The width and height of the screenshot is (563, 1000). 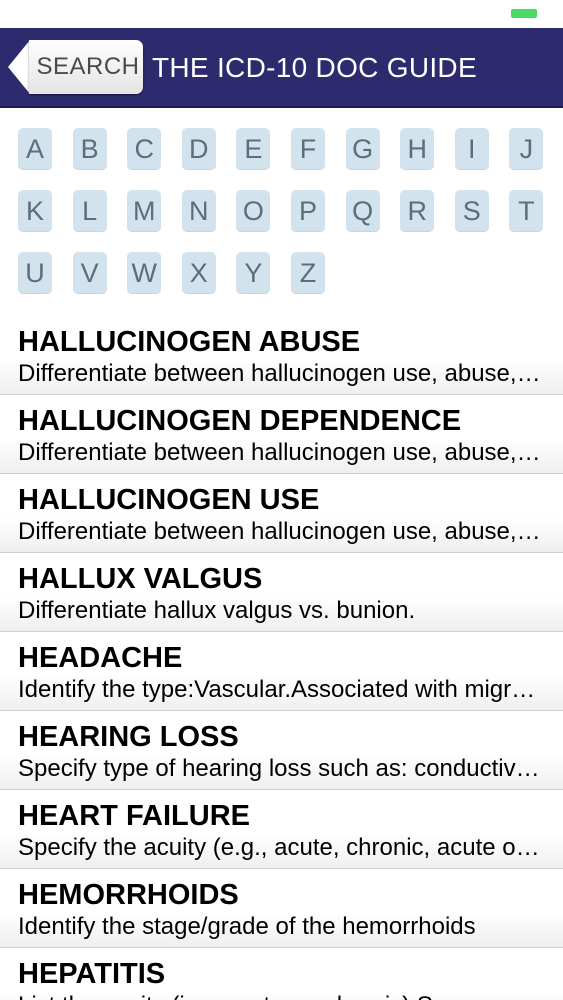 I want to click on letter-key-v: V, so click(x=89, y=273).